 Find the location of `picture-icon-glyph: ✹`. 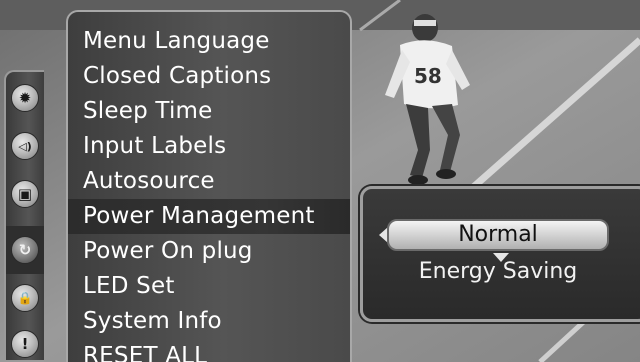

picture-icon-glyph: ✹ is located at coordinates (25, 98).